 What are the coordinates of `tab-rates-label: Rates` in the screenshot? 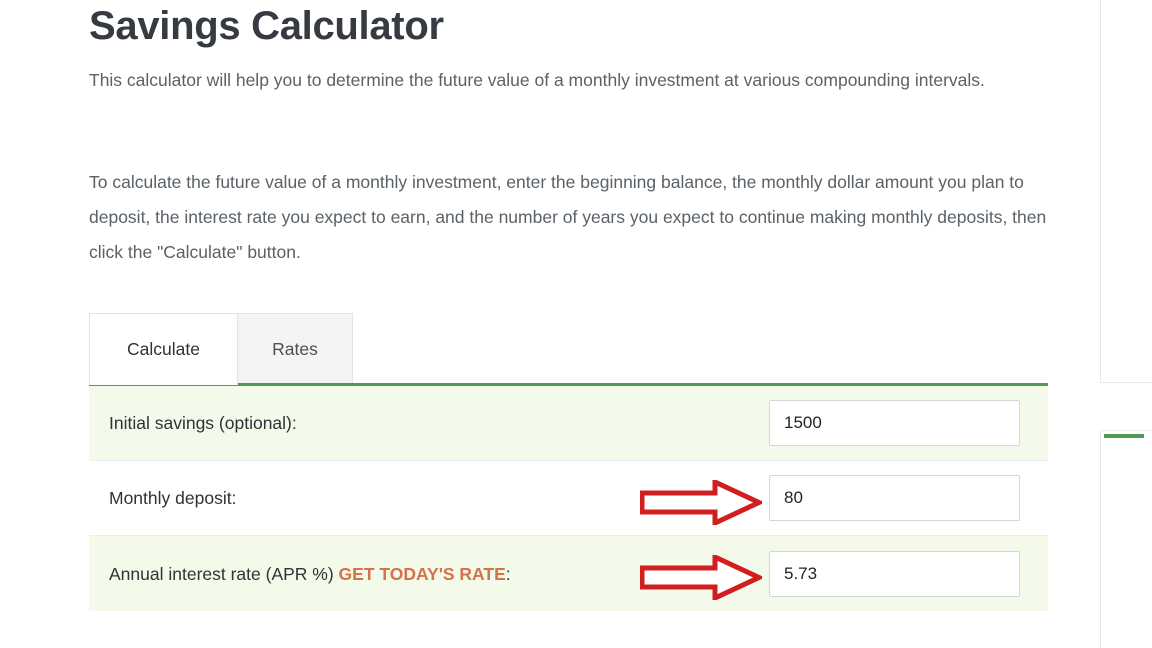 It's located at (295, 349).